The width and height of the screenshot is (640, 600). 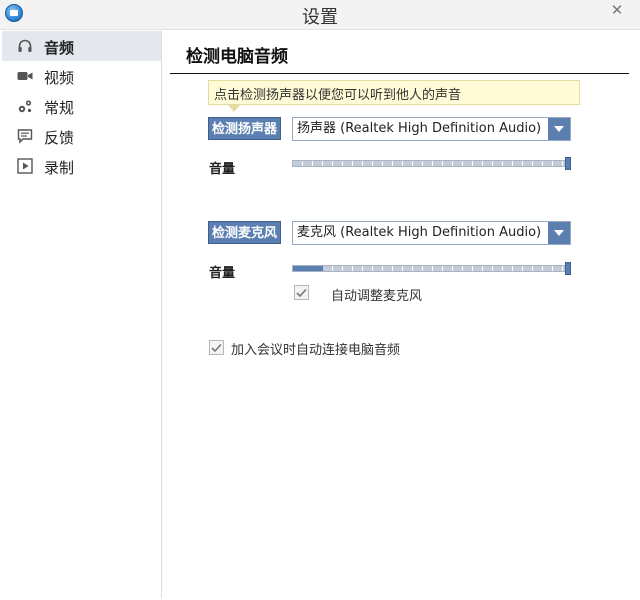 What do you see at coordinates (419, 128) in the screenshot?
I see `speaker-device-value: 扬声器 (Realtek High Definition Audio)` at bounding box center [419, 128].